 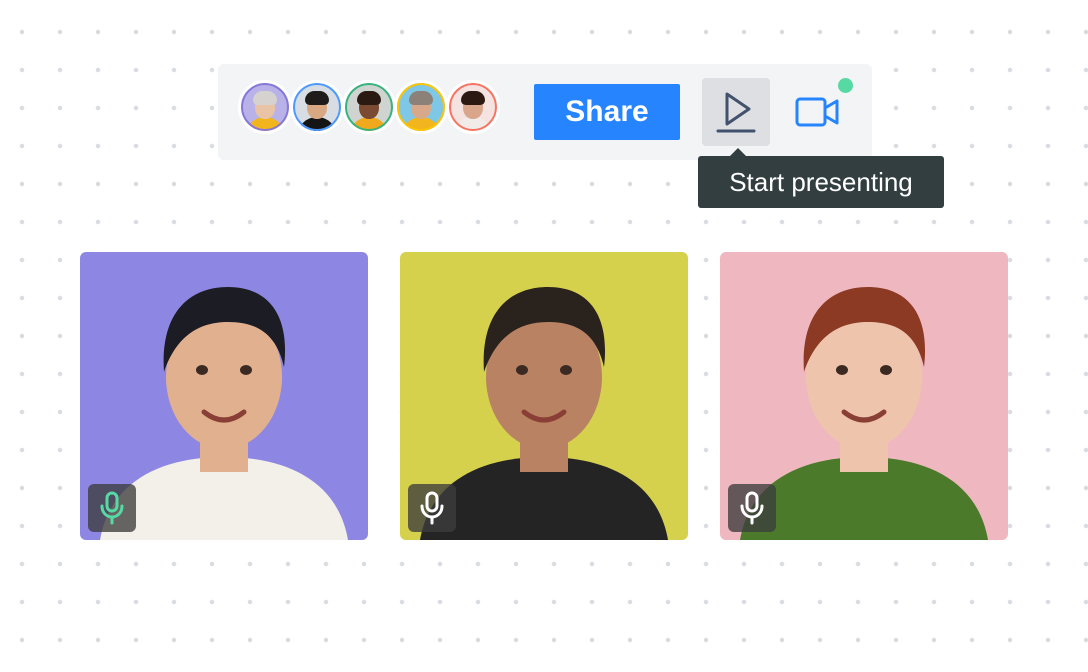 I want to click on camera-status-dot, so click(x=845, y=85).